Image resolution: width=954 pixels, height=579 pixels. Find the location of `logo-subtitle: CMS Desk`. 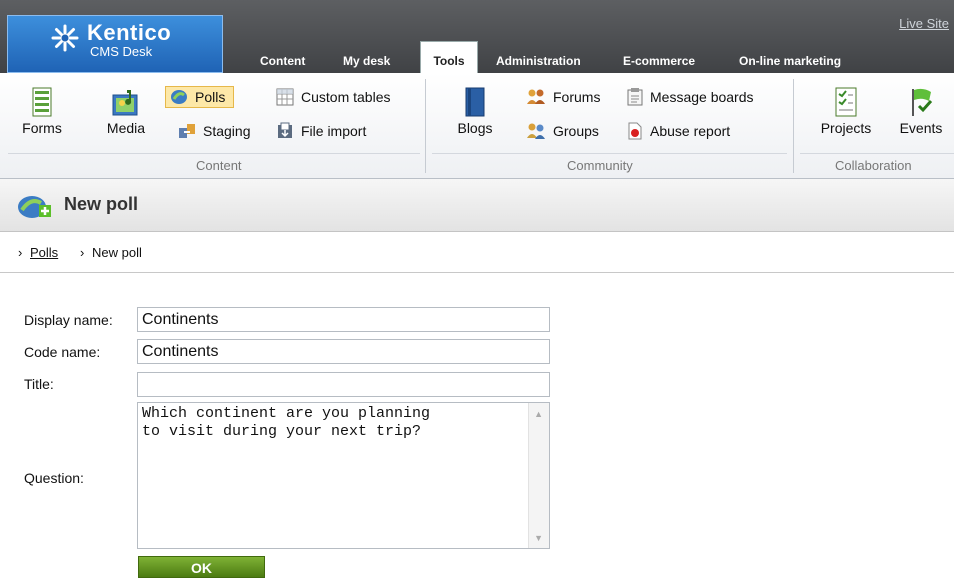

logo-subtitle: CMS Desk is located at coordinates (121, 51).